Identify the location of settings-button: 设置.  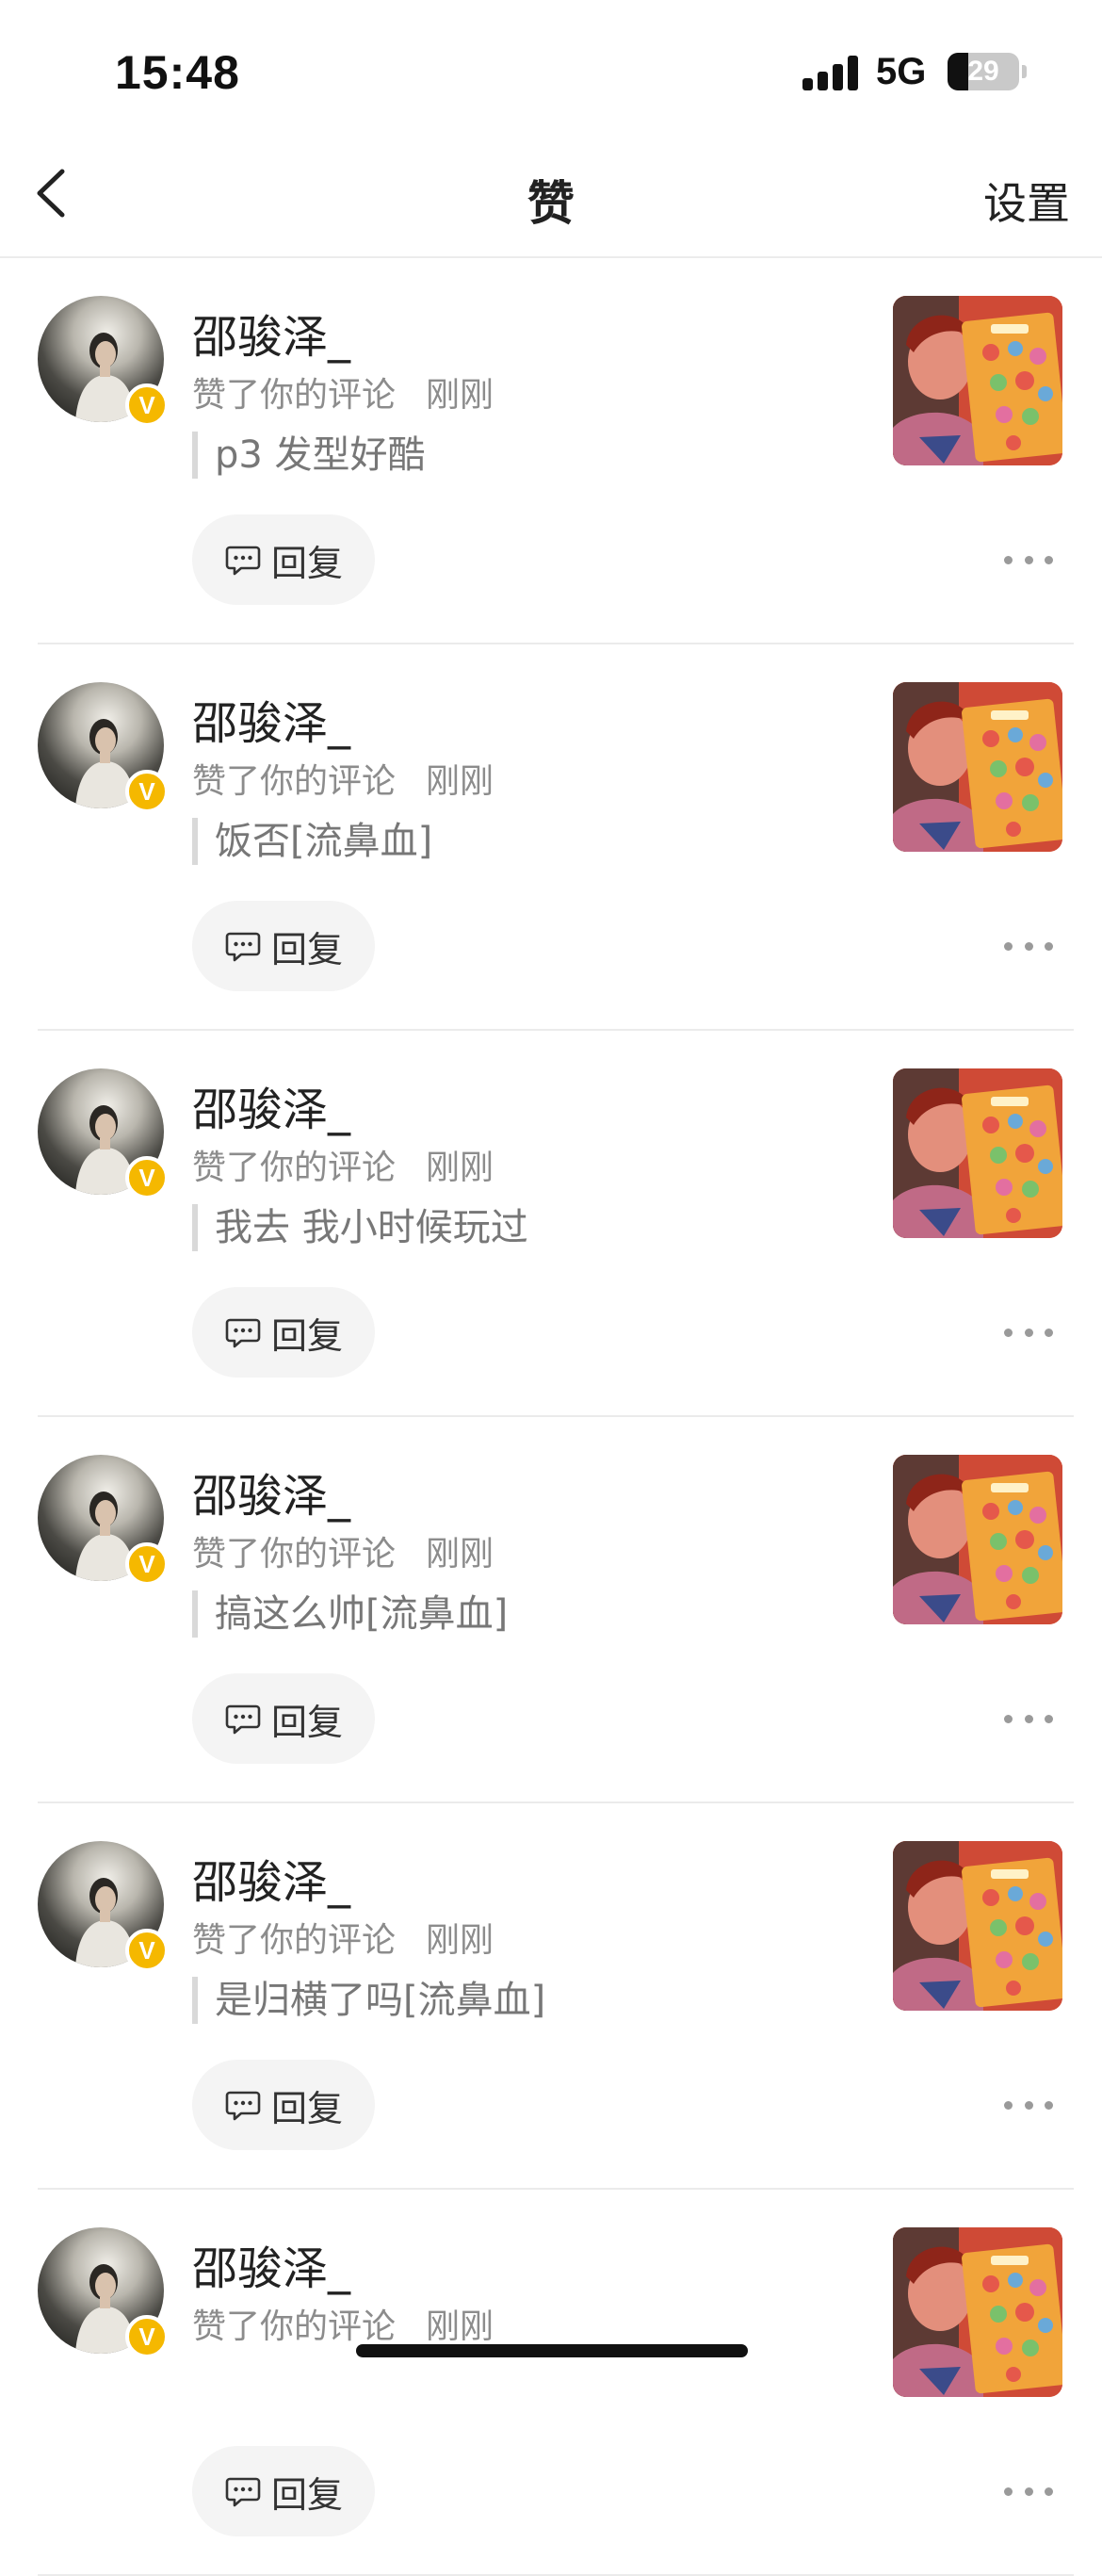
(1026, 201).